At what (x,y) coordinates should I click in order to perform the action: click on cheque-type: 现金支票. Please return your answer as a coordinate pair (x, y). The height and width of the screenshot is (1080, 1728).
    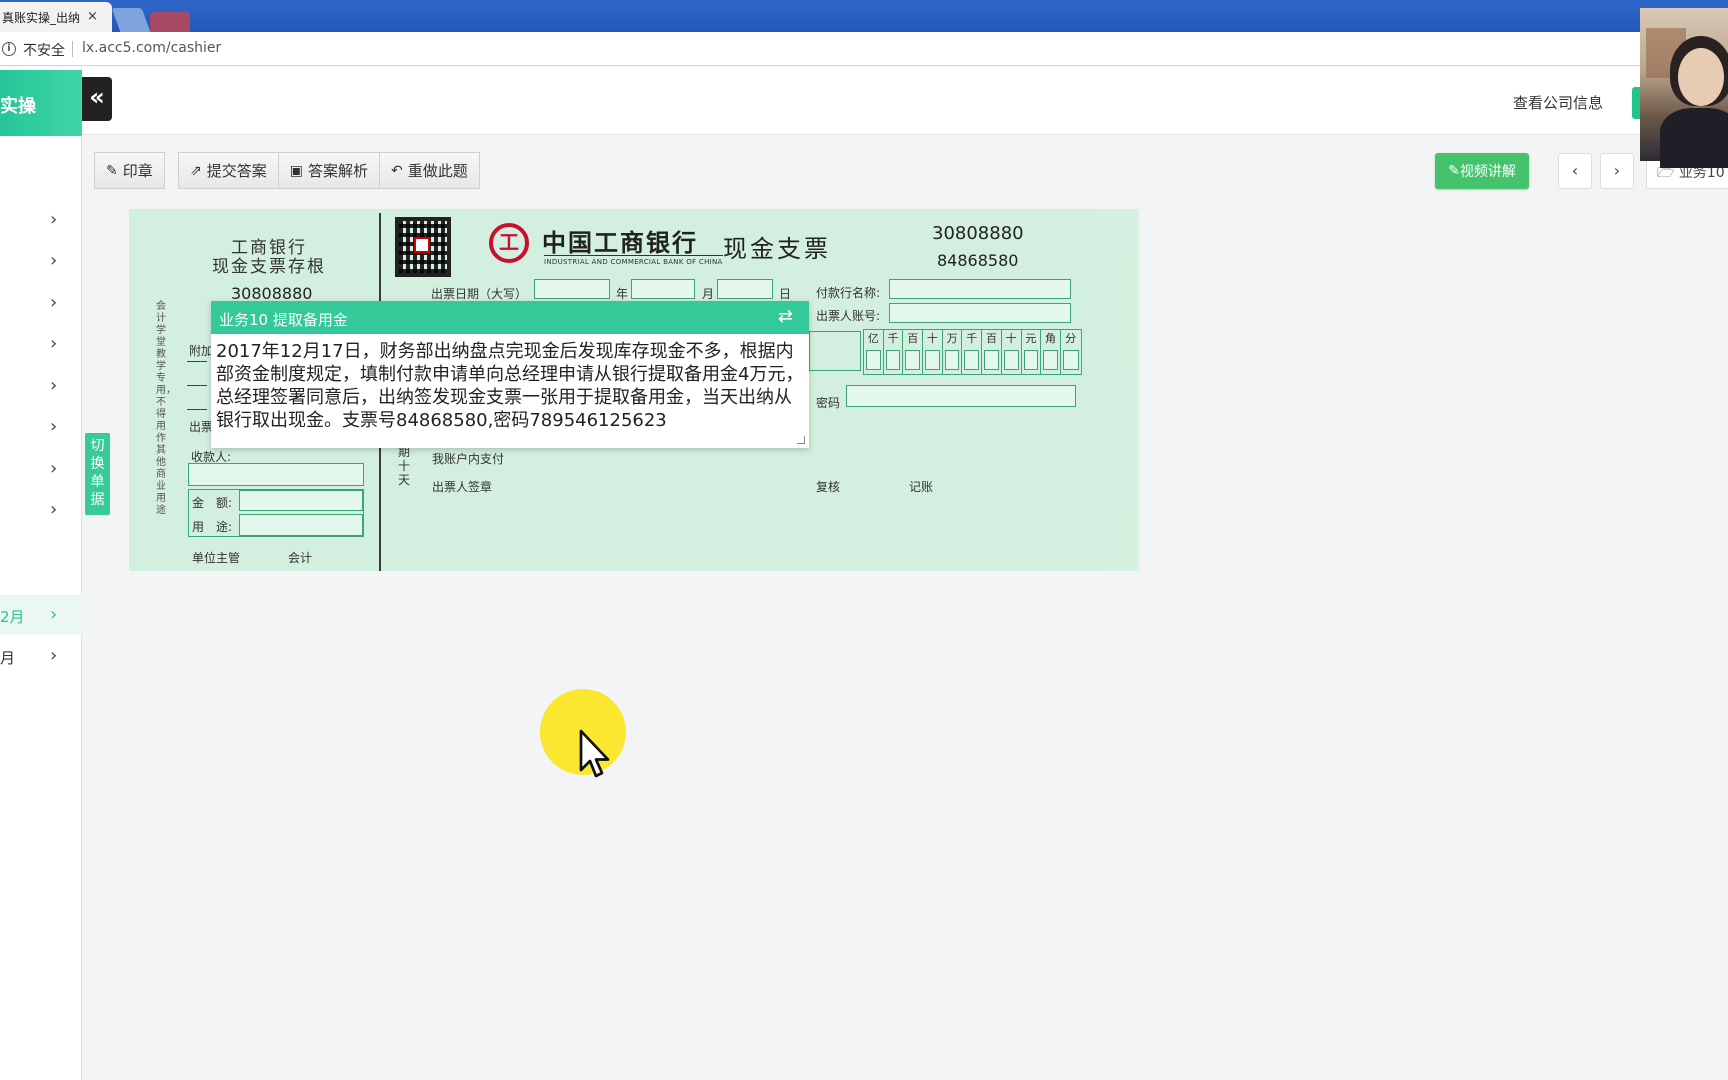
    Looking at the image, I should click on (777, 249).